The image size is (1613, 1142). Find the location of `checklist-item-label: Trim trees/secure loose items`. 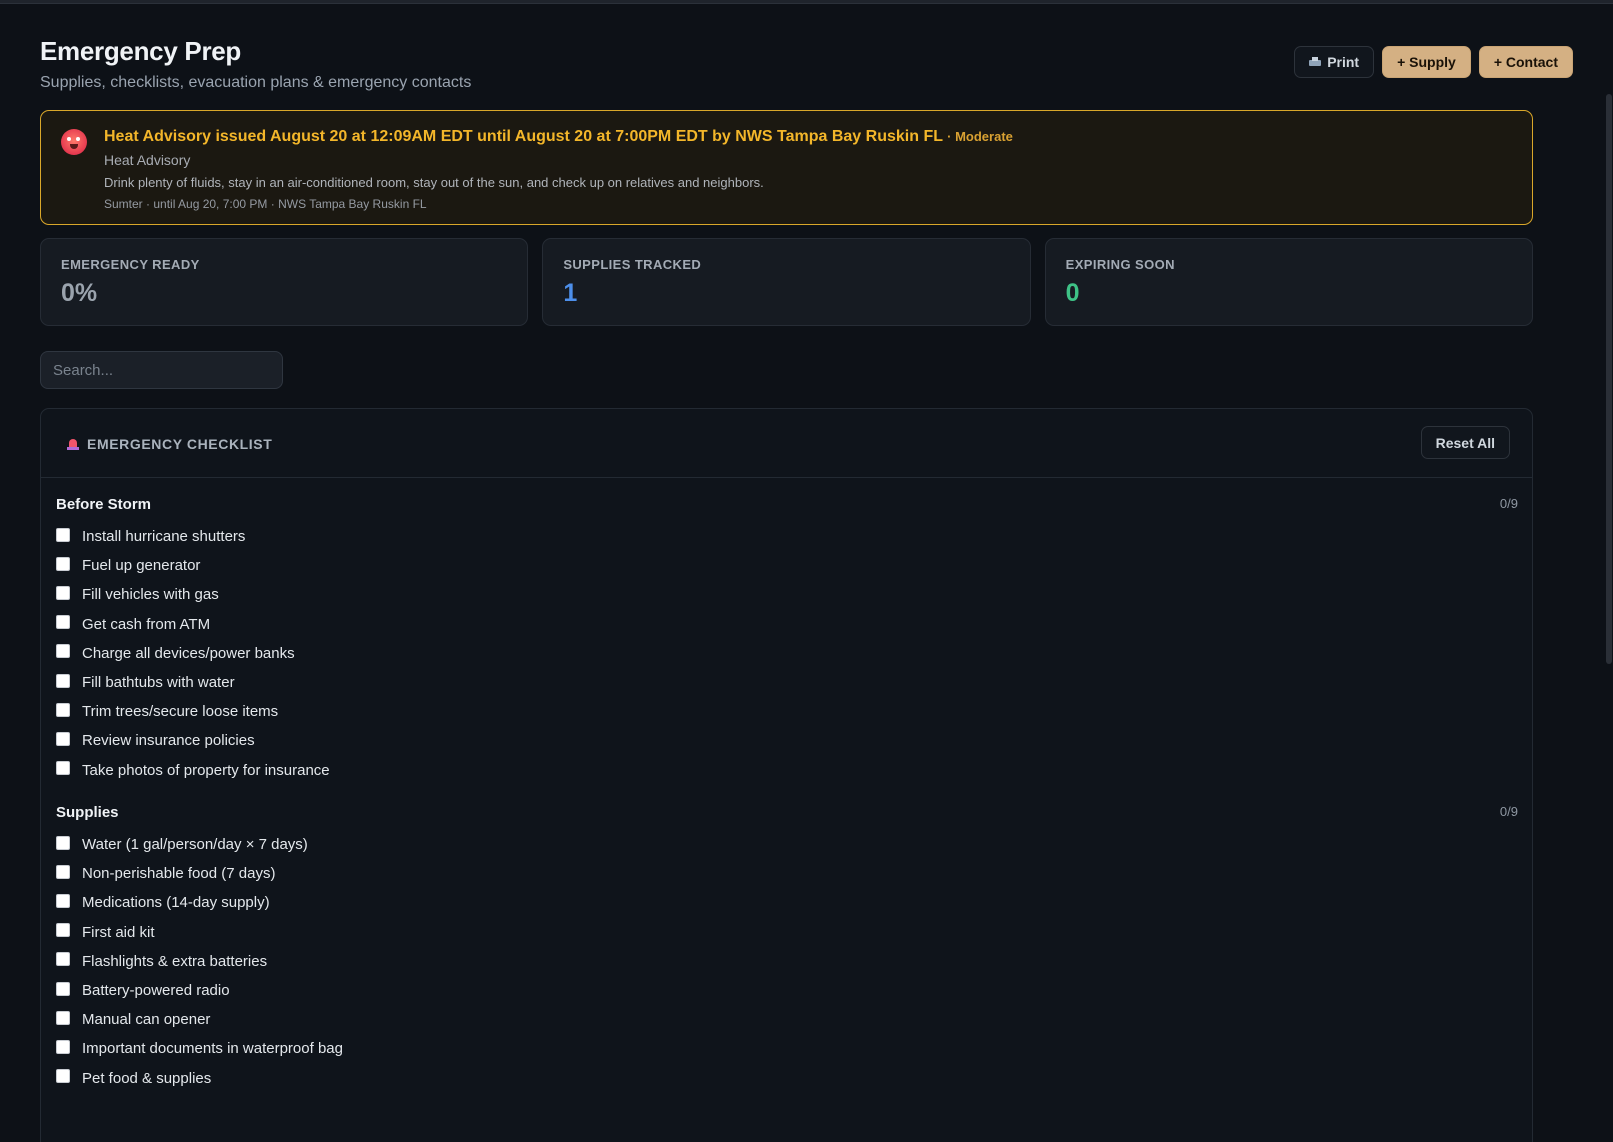

checklist-item-label: Trim trees/secure loose items is located at coordinates (180, 712).